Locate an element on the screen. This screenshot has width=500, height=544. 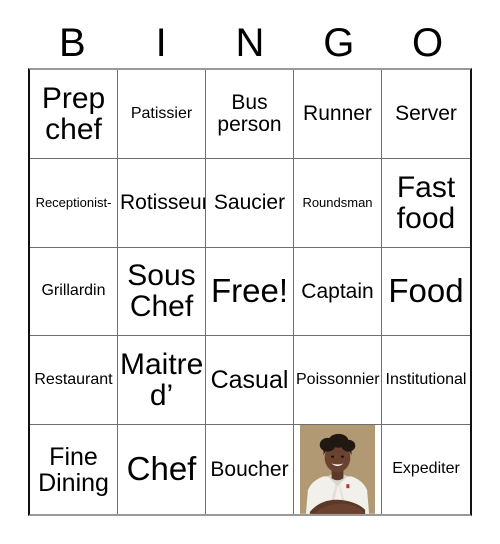
bingo-cell-label: Poissonnier is located at coordinates (338, 379).